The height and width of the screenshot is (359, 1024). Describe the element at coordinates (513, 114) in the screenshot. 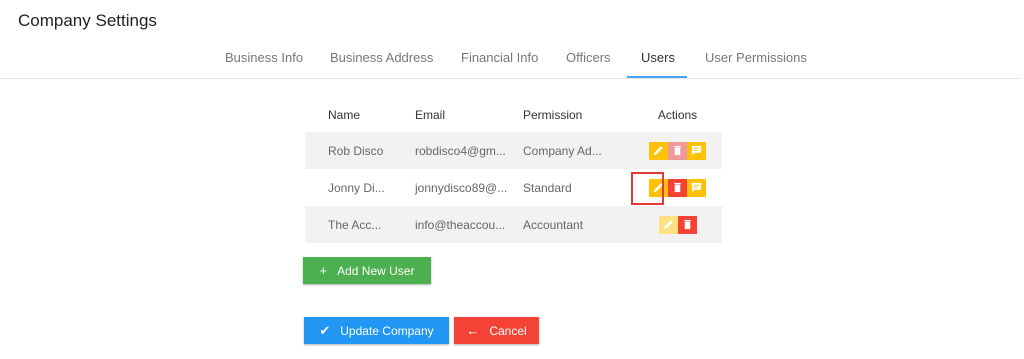

I see `table-header-row: Name Email Permission Actions` at that location.